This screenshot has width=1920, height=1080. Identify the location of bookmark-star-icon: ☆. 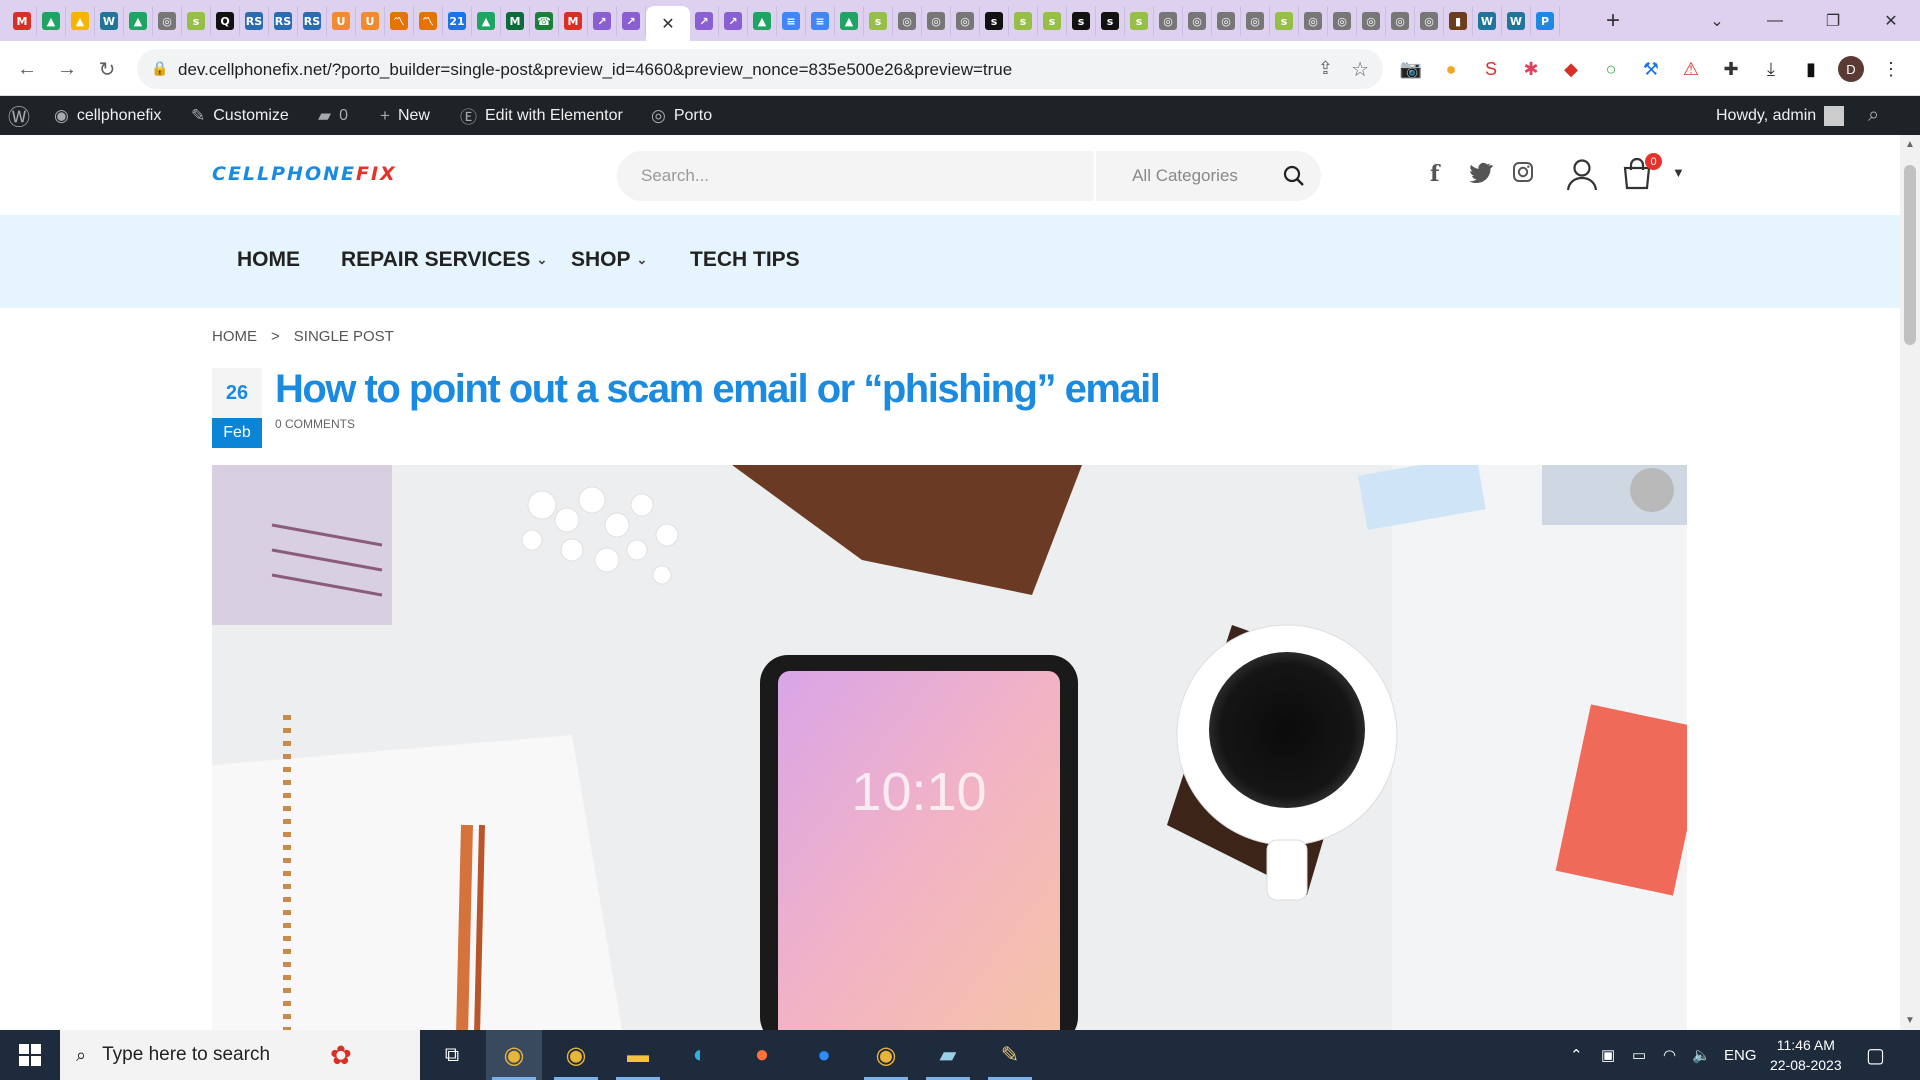
(1360, 69).